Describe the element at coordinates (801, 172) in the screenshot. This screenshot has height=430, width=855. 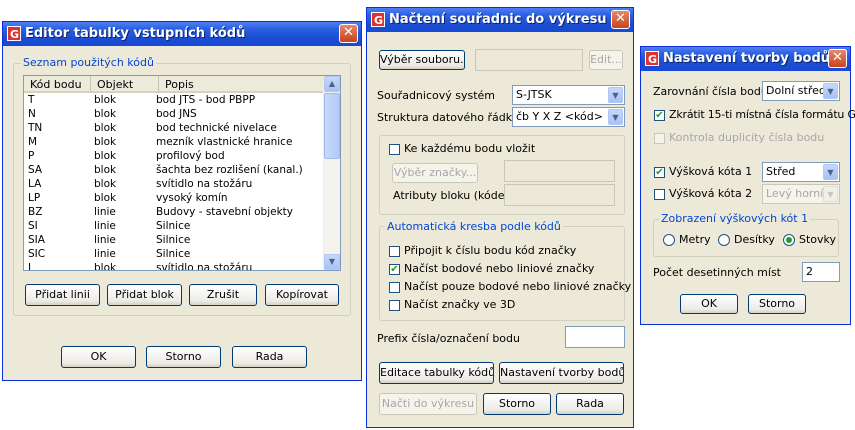
I see `height1-select: Střed ▼` at that location.